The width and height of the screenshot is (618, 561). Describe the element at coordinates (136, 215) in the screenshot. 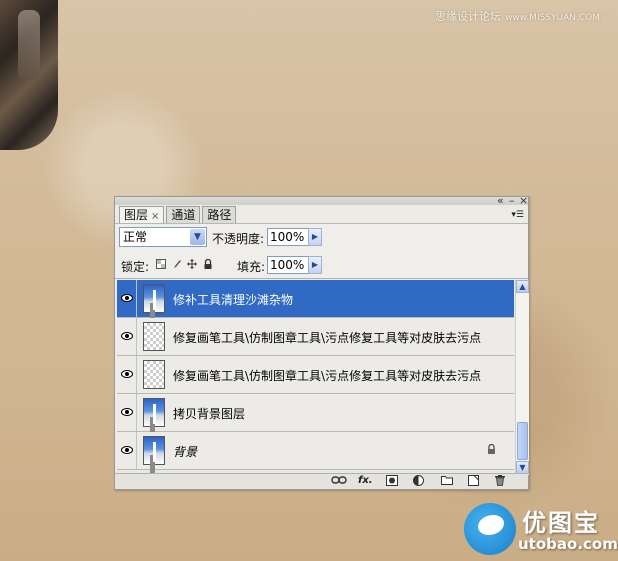

I see `tab-layers-label: 图层` at that location.